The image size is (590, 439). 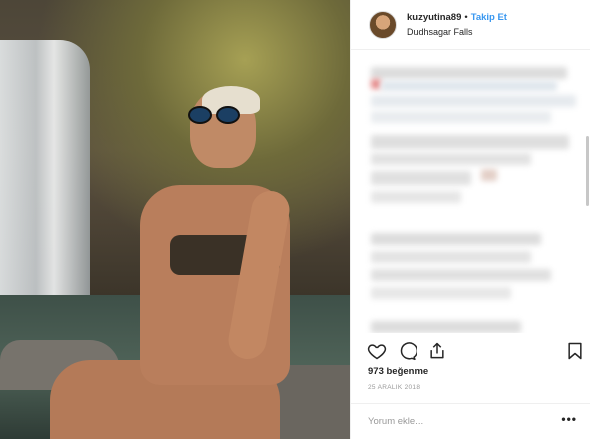 I want to click on photo-waterfall, so click(x=45, y=175).